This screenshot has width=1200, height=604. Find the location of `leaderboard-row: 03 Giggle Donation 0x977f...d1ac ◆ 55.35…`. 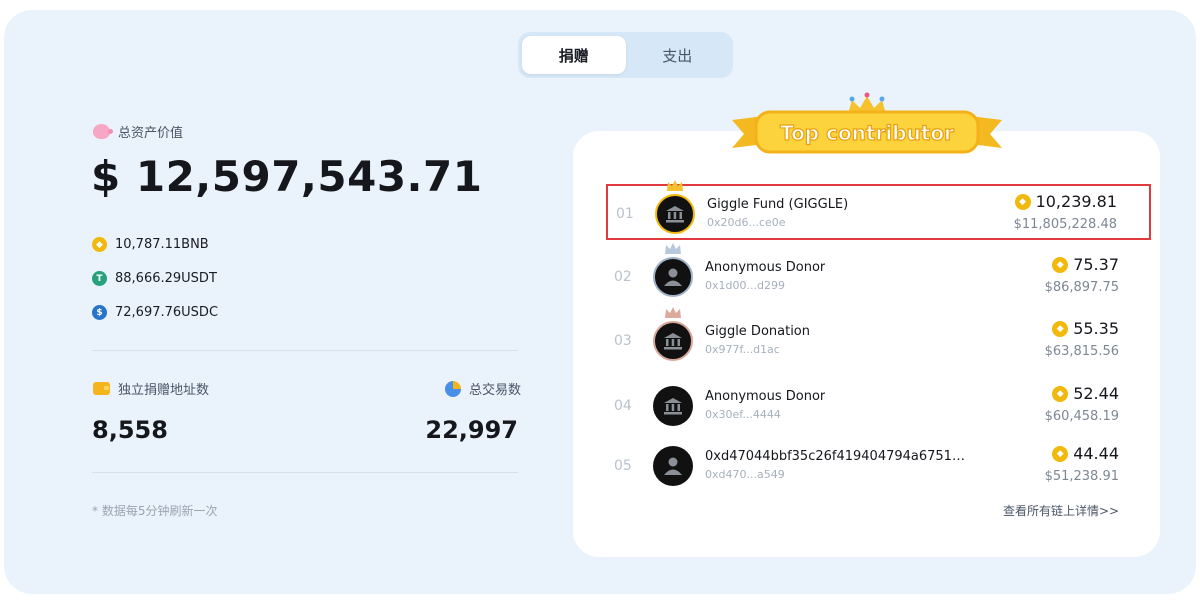

leaderboard-row: 03 Giggle Donation 0x977f...d1ac ◆ 55.35… is located at coordinates (878, 338).